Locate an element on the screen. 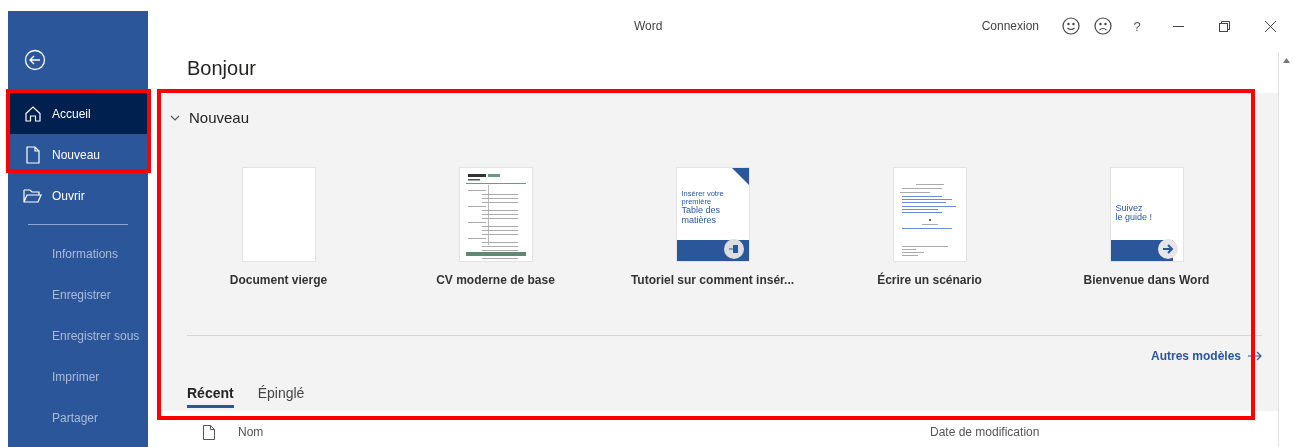  minimize-icon is located at coordinates (1178, 26).